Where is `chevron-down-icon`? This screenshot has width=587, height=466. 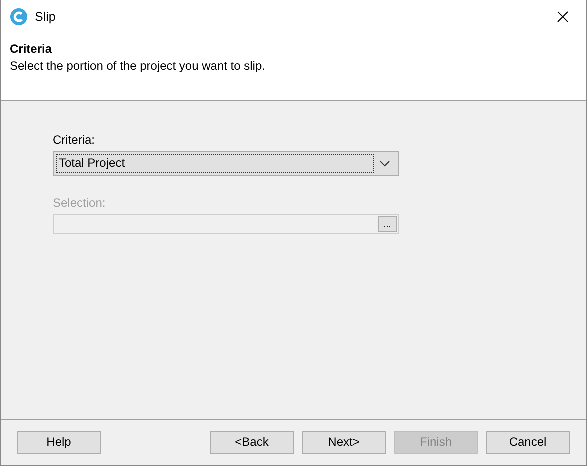
chevron-down-icon is located at coordinates (385, 163).